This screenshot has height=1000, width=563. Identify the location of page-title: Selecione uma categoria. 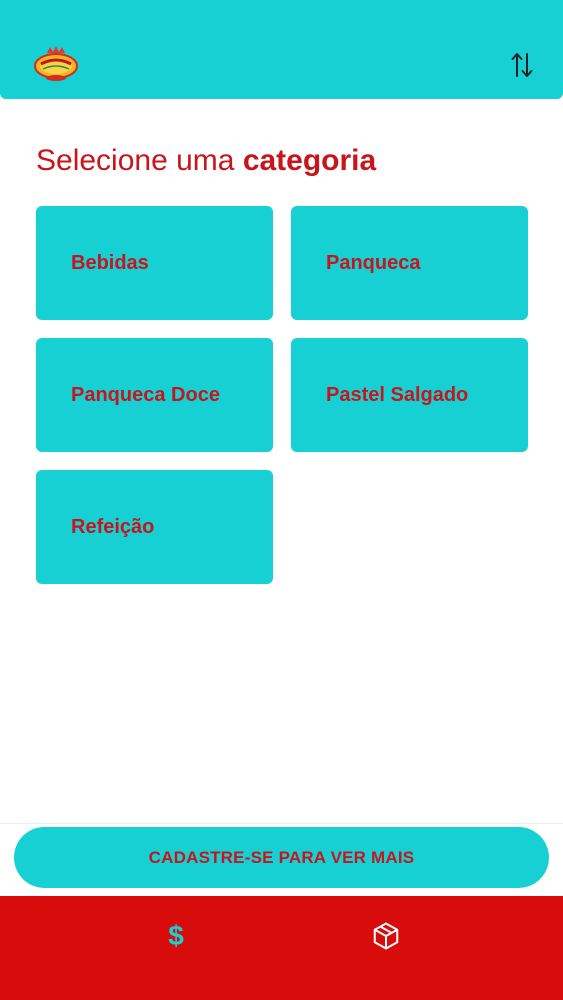
(206, 161).